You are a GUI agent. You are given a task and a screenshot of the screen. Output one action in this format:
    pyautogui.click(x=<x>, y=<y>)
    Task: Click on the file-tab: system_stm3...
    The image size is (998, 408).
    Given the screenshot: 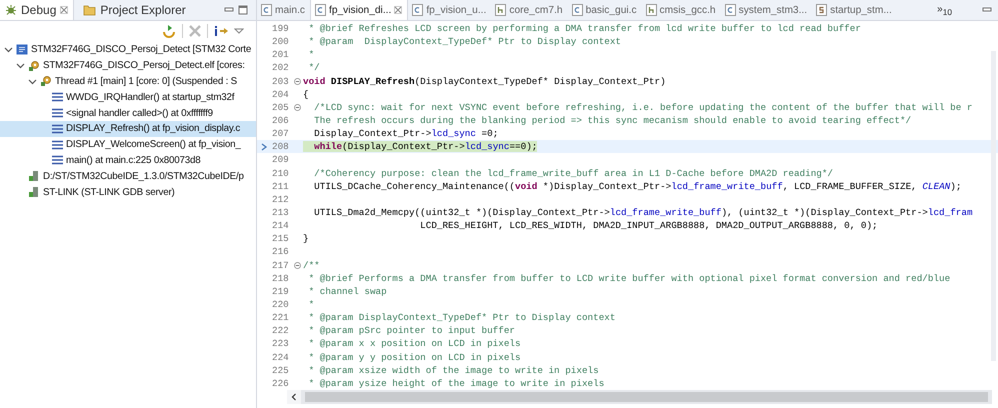 What is the action you would take?
    pyautogui.click(x=766, y=10)
    